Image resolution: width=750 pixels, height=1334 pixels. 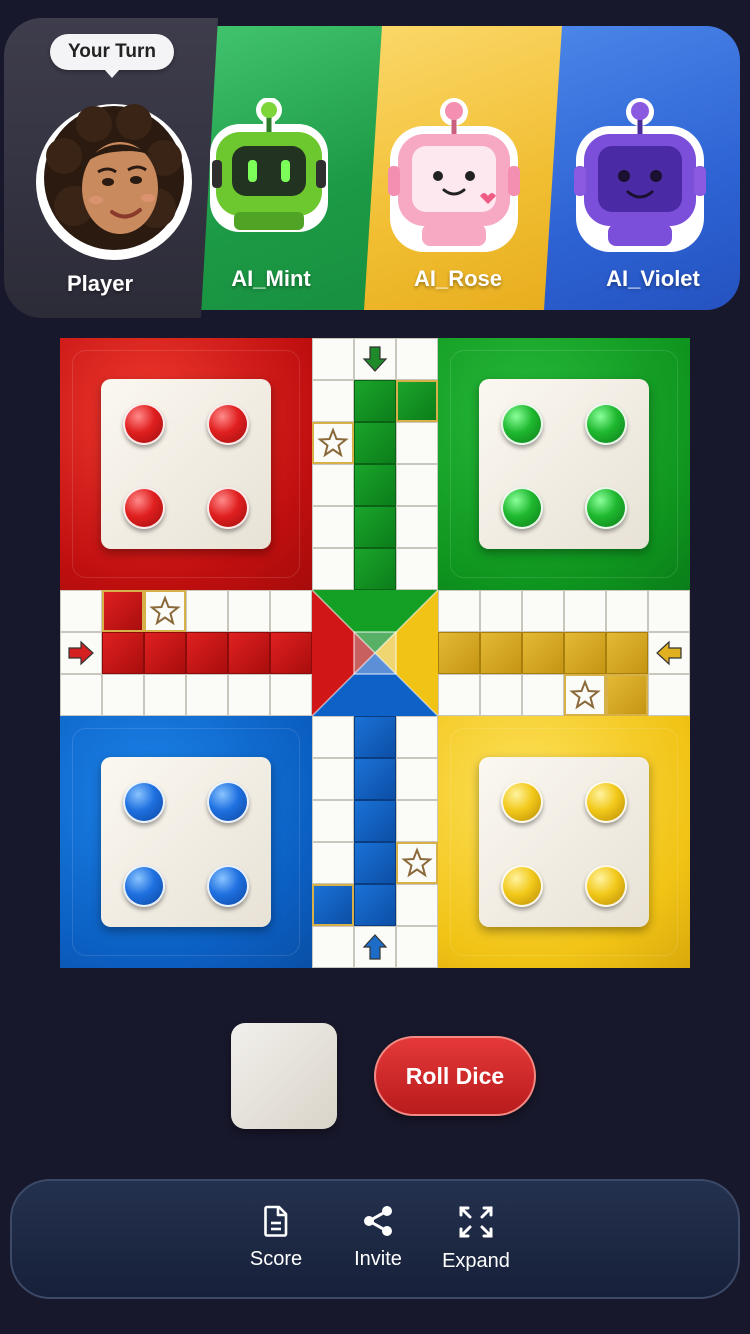 I want to click on pink-robot-avatar, so click(x=454, y=178).